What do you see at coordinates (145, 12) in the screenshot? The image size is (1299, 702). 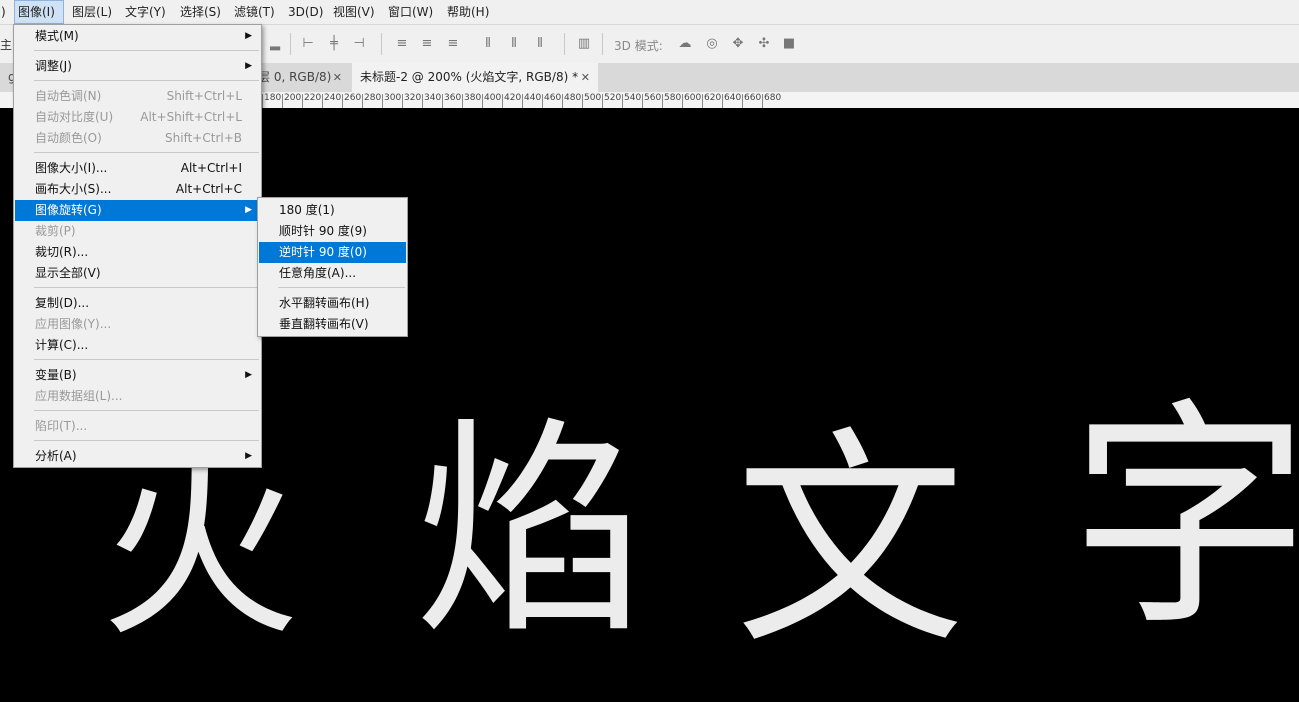 I see `menu-type: 文字(Y)` at bounding box center [145, 12].